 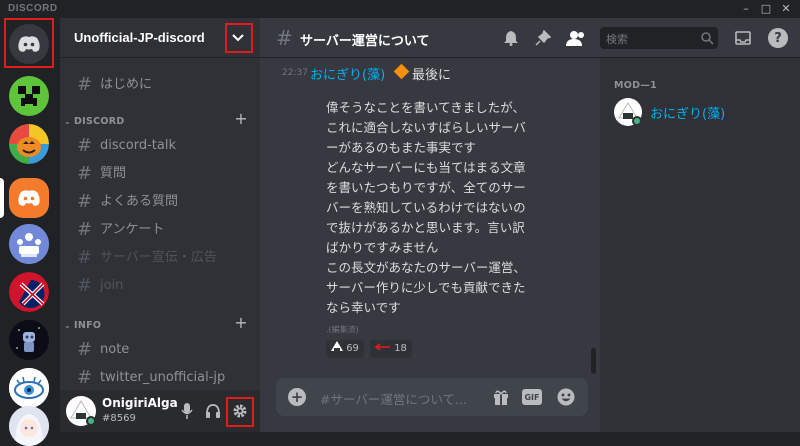 What do you see at coordinates (138, 145) in the screenshot?
I see `channel-label: discord-talk` at bounding box center [138, 145].